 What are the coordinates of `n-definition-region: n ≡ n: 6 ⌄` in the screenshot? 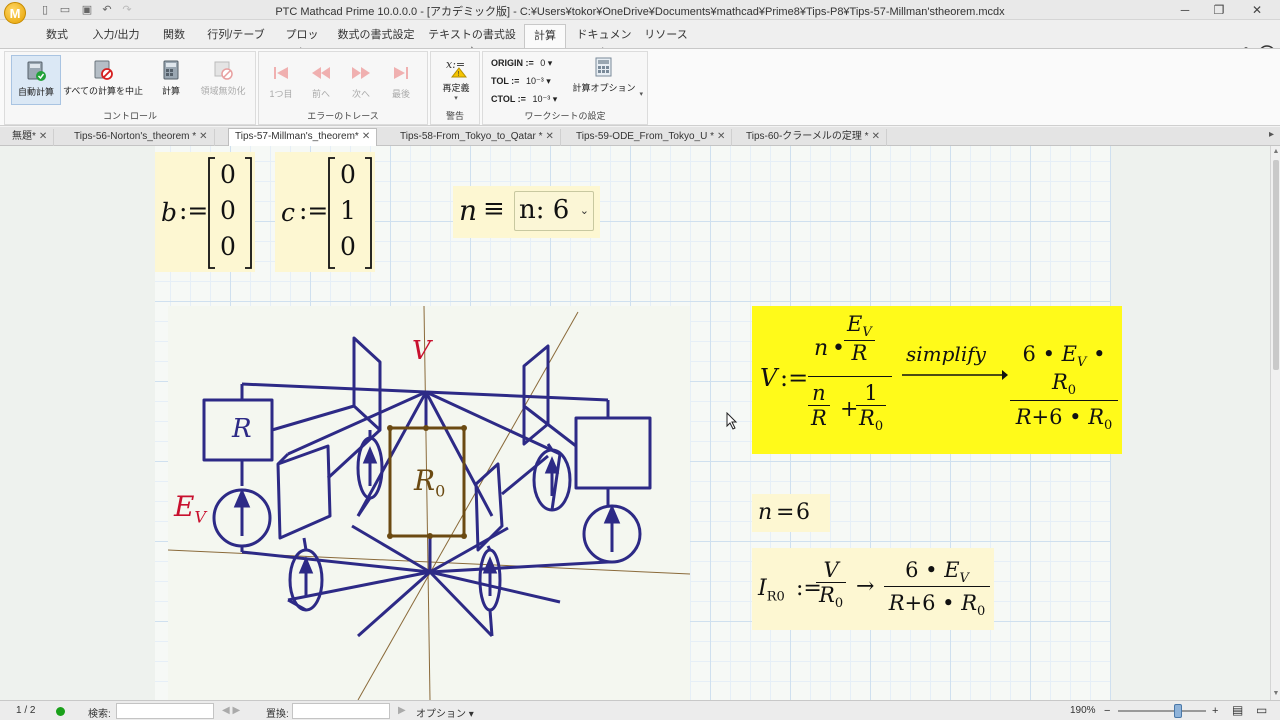 It's located at (526, 212).